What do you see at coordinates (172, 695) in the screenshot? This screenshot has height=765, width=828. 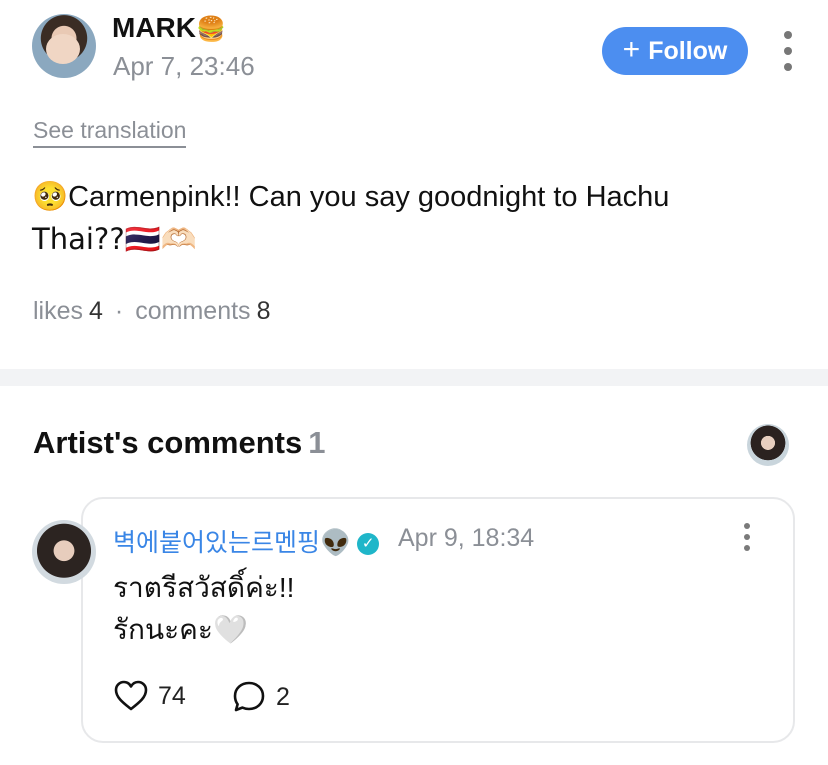 I see `comment-like-count: 74` at bounding box center [172, 695].